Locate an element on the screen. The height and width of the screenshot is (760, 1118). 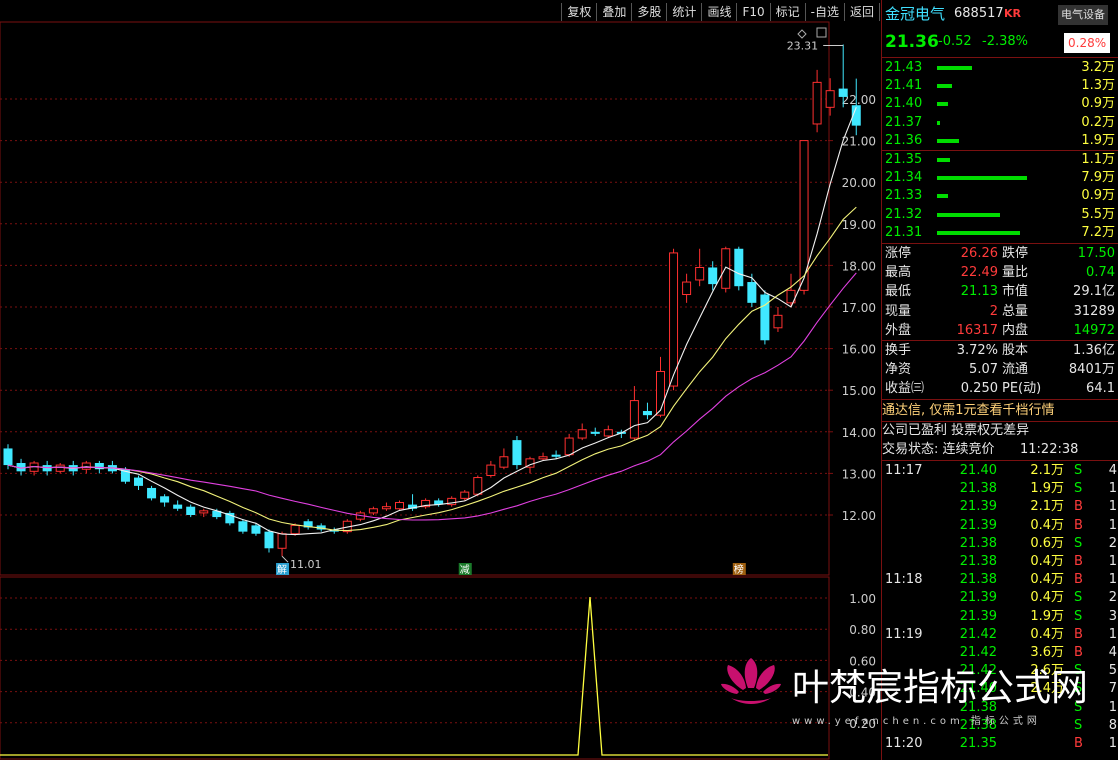
stats2-label: 收益㈢ is located at coordinates (905, 388).